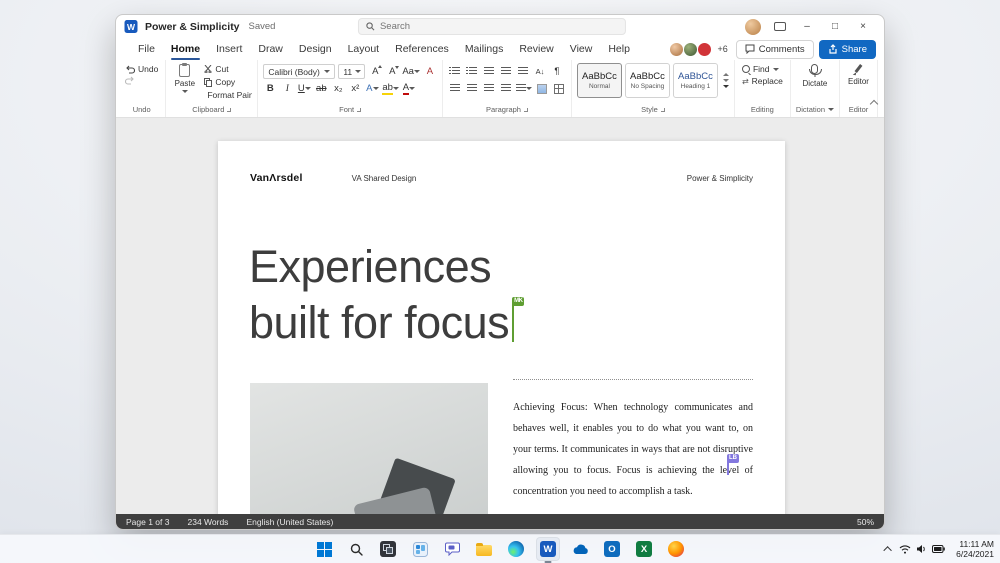 This screenshot has width=1000, height=563. What do you see at coordinates (780, 27) in the screenshot?
I see `present-icon` at bounding box center [780, 27].